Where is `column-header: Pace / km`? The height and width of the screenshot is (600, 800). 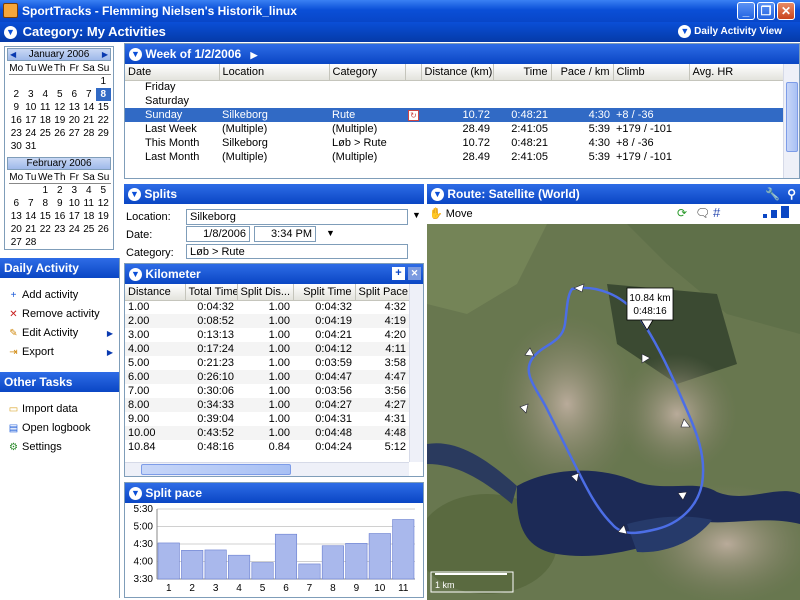
column-header: Pace / km is located at coordinates (582, 72).